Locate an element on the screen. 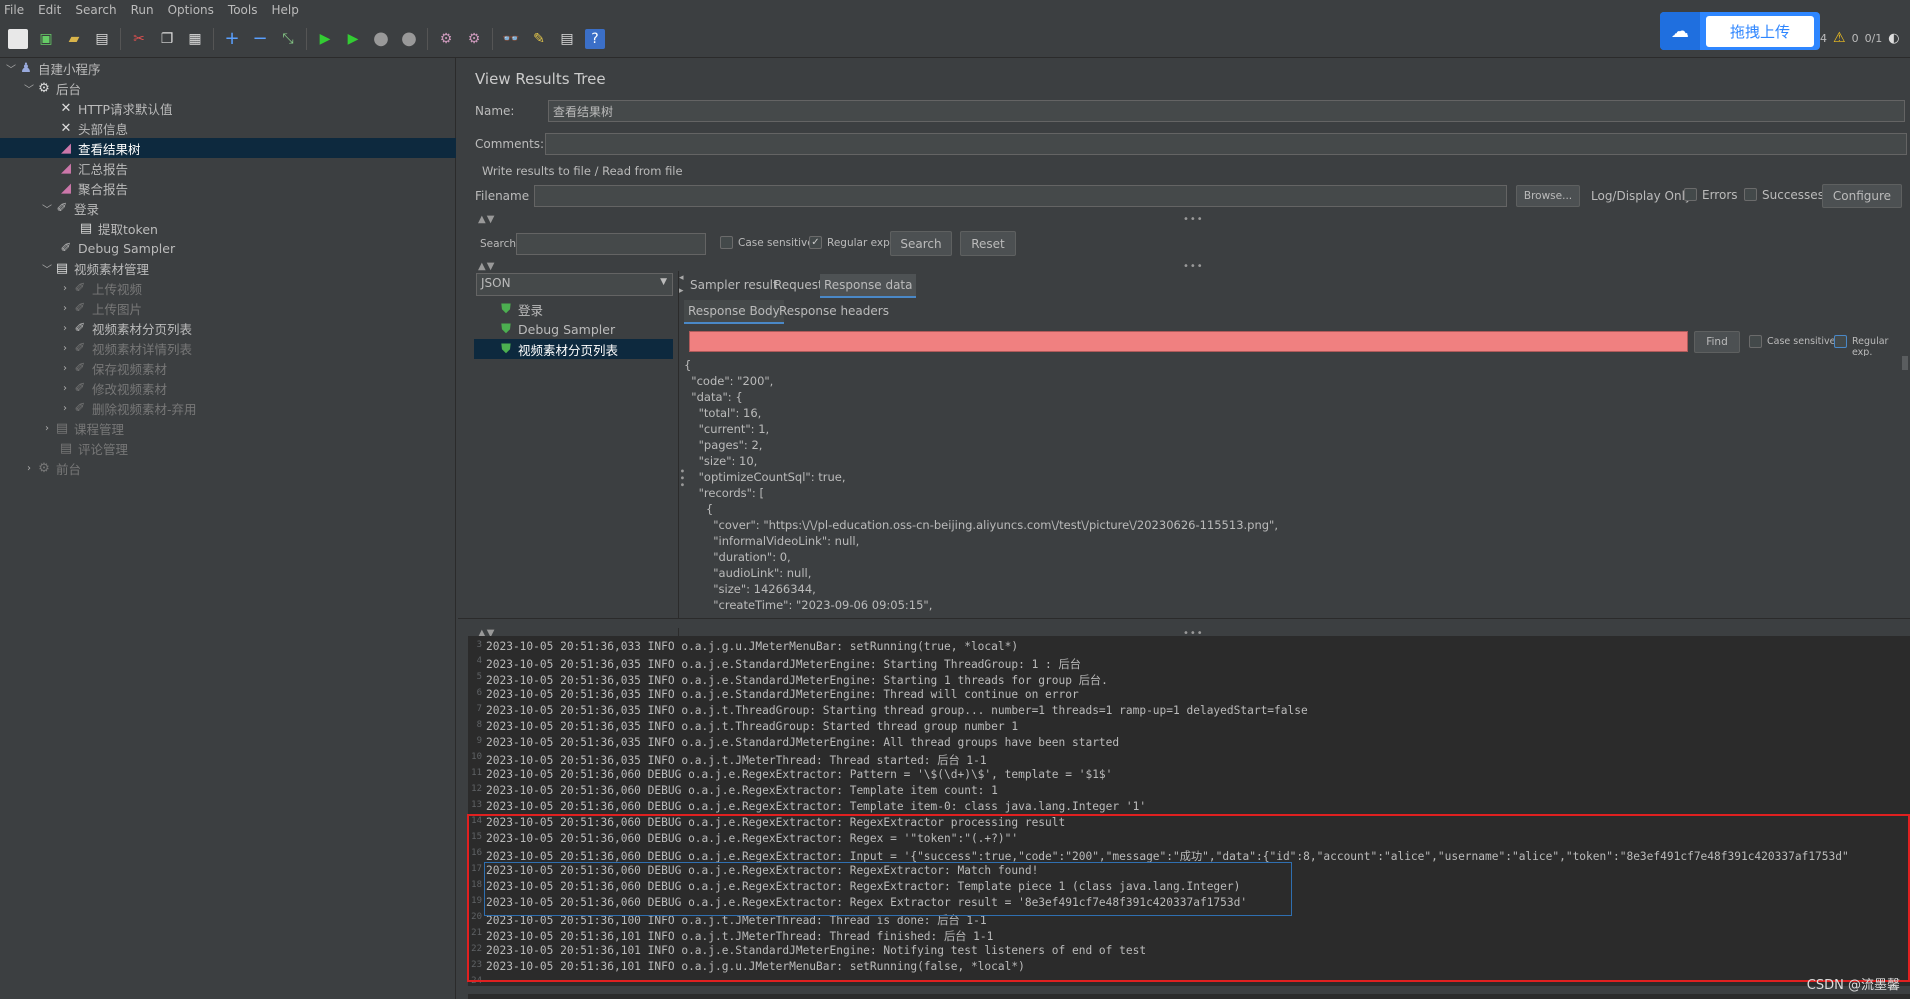  tree-node-test-plan: ﹀ ♟ 自建小程序 is located at coordinates (52, 68).